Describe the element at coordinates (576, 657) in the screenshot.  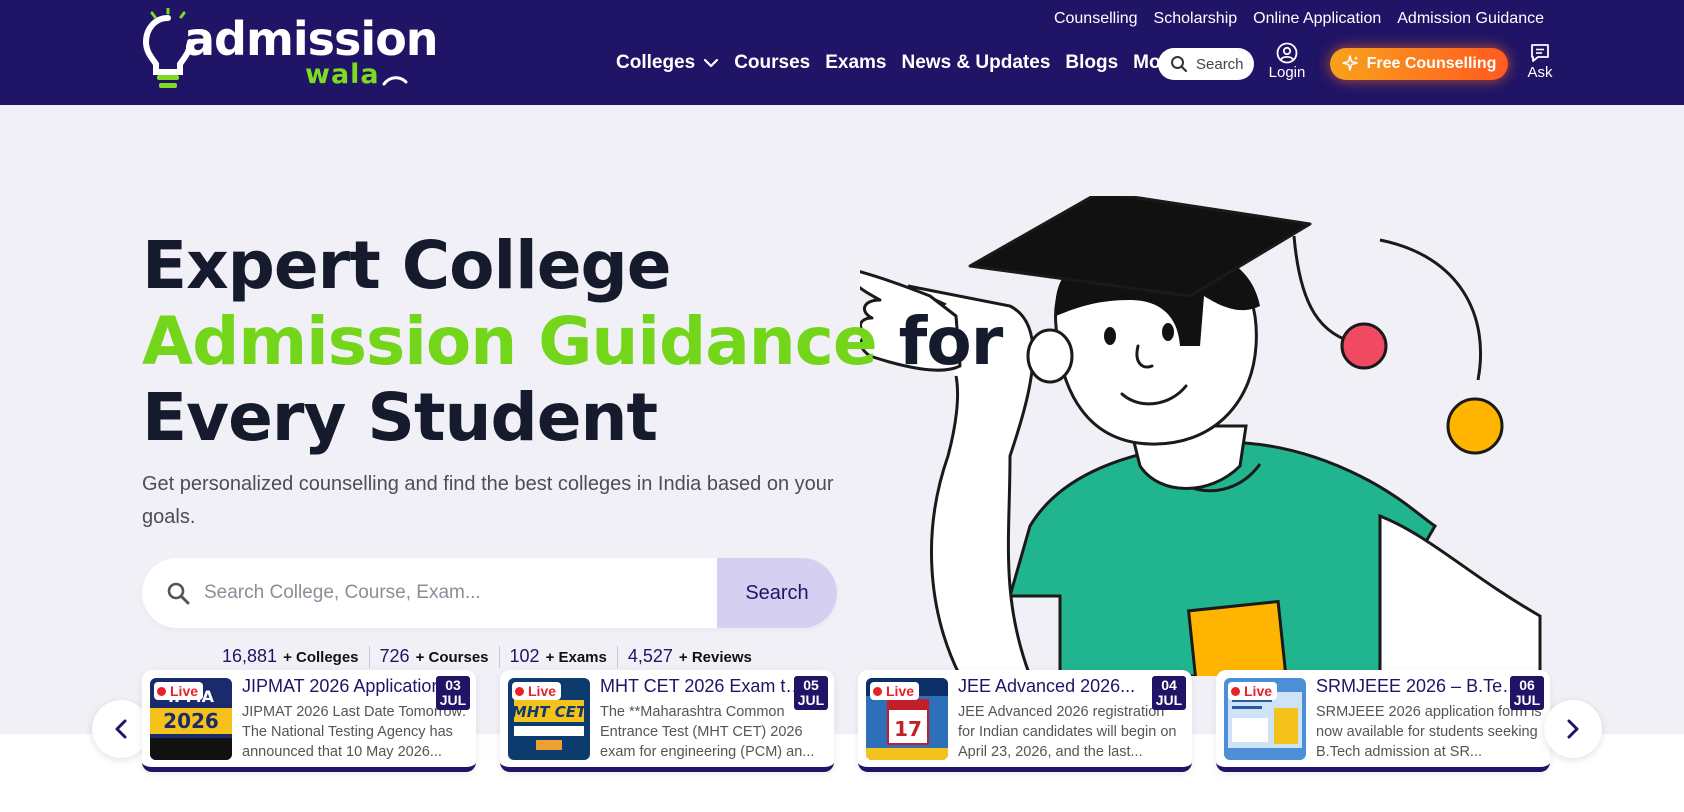
I see `stat-label: + Exams` at that location.